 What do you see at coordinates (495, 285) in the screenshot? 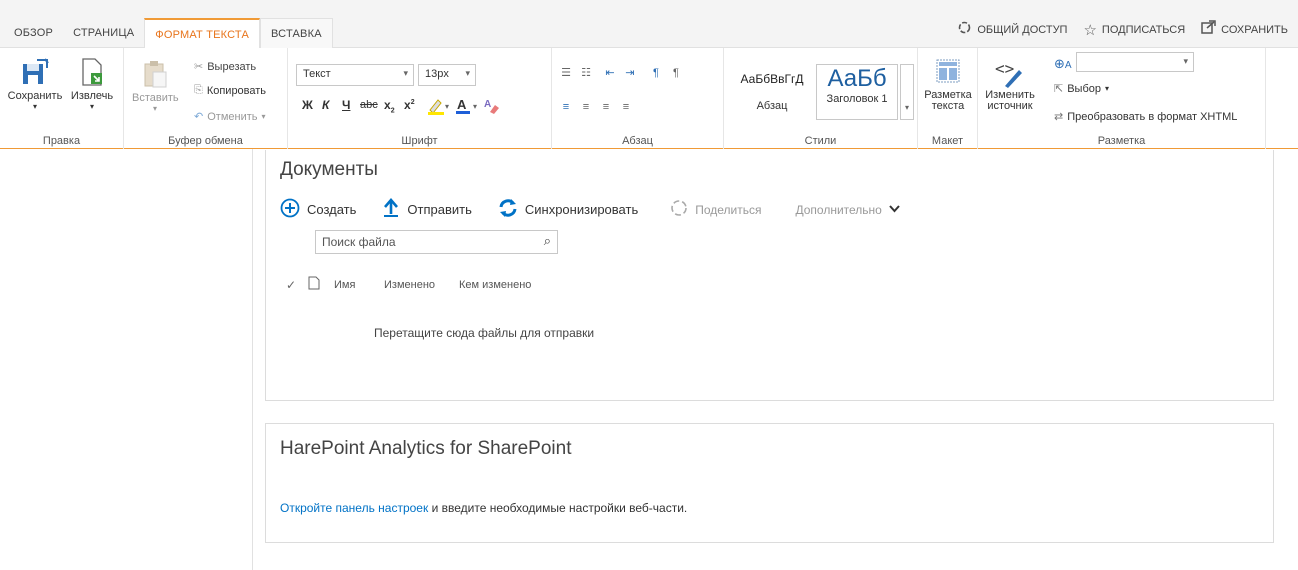
I see `column-modified-by: Кем изменено` at bounding box center [495, 285].